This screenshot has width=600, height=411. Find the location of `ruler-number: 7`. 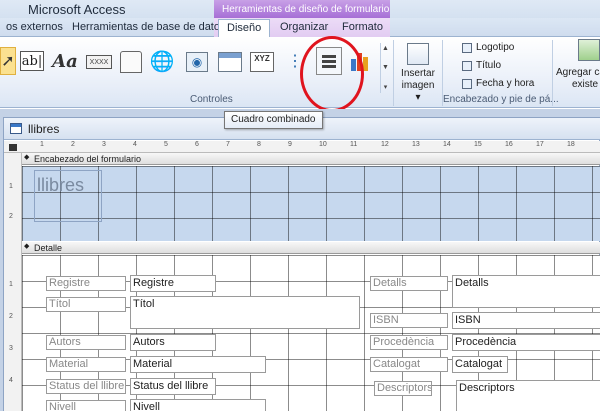

ruler-number: 7 is located at coordinates (228, 144).